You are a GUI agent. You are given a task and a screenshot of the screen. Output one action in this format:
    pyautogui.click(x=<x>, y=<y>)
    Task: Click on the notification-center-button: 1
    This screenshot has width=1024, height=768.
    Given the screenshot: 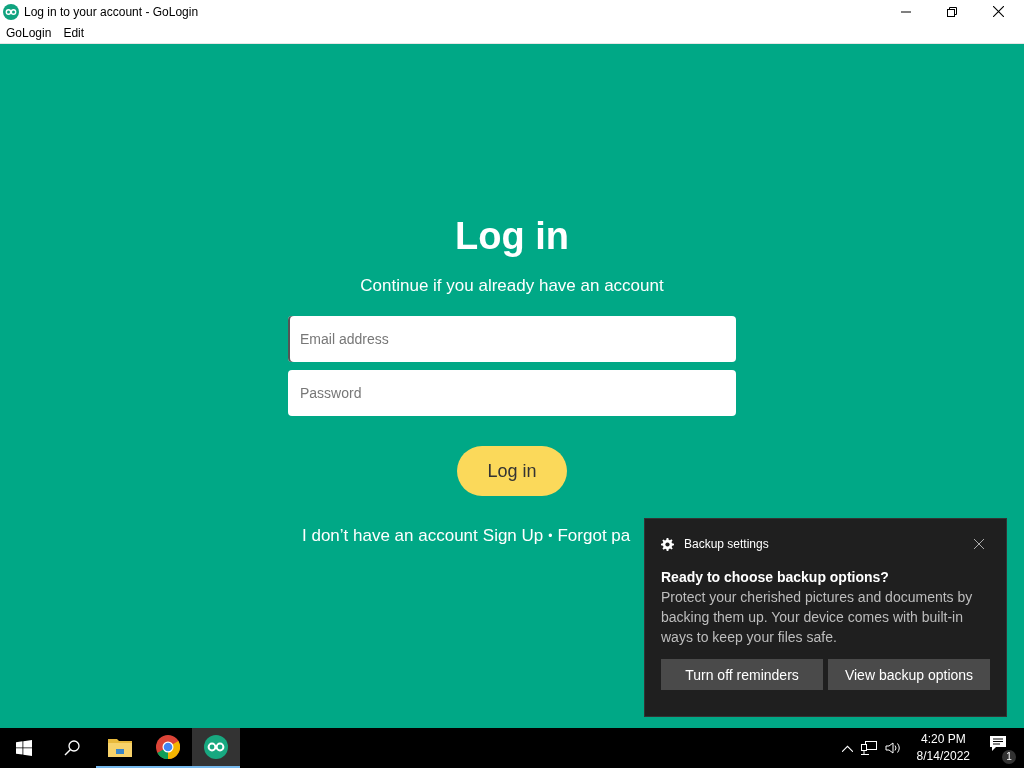 What is the action you would take?
    pyautogui.click(x=1001, y=748)
    